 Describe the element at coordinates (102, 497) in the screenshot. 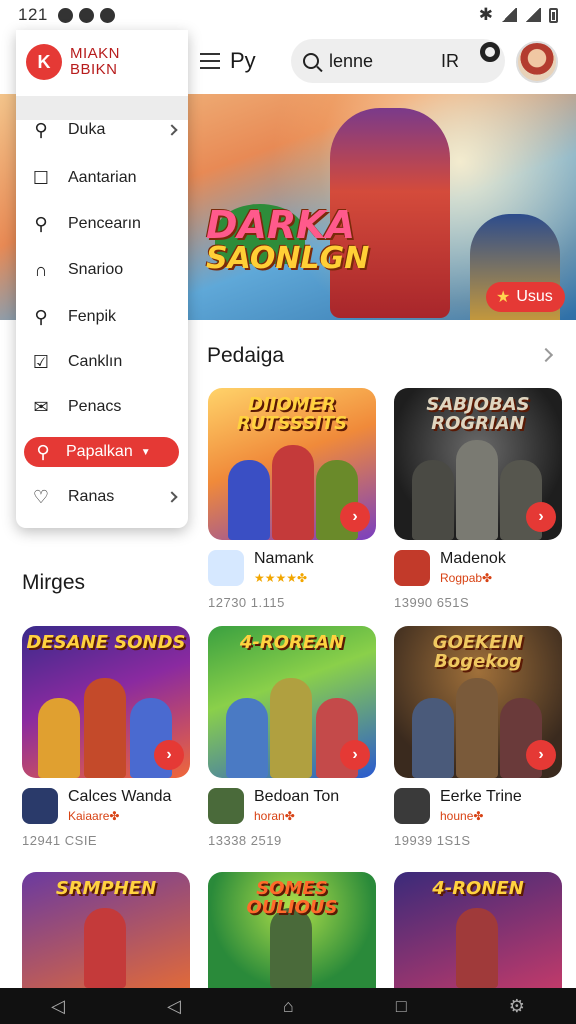

I see `drawer-item-ranas: ♡ Ranas` at that location.